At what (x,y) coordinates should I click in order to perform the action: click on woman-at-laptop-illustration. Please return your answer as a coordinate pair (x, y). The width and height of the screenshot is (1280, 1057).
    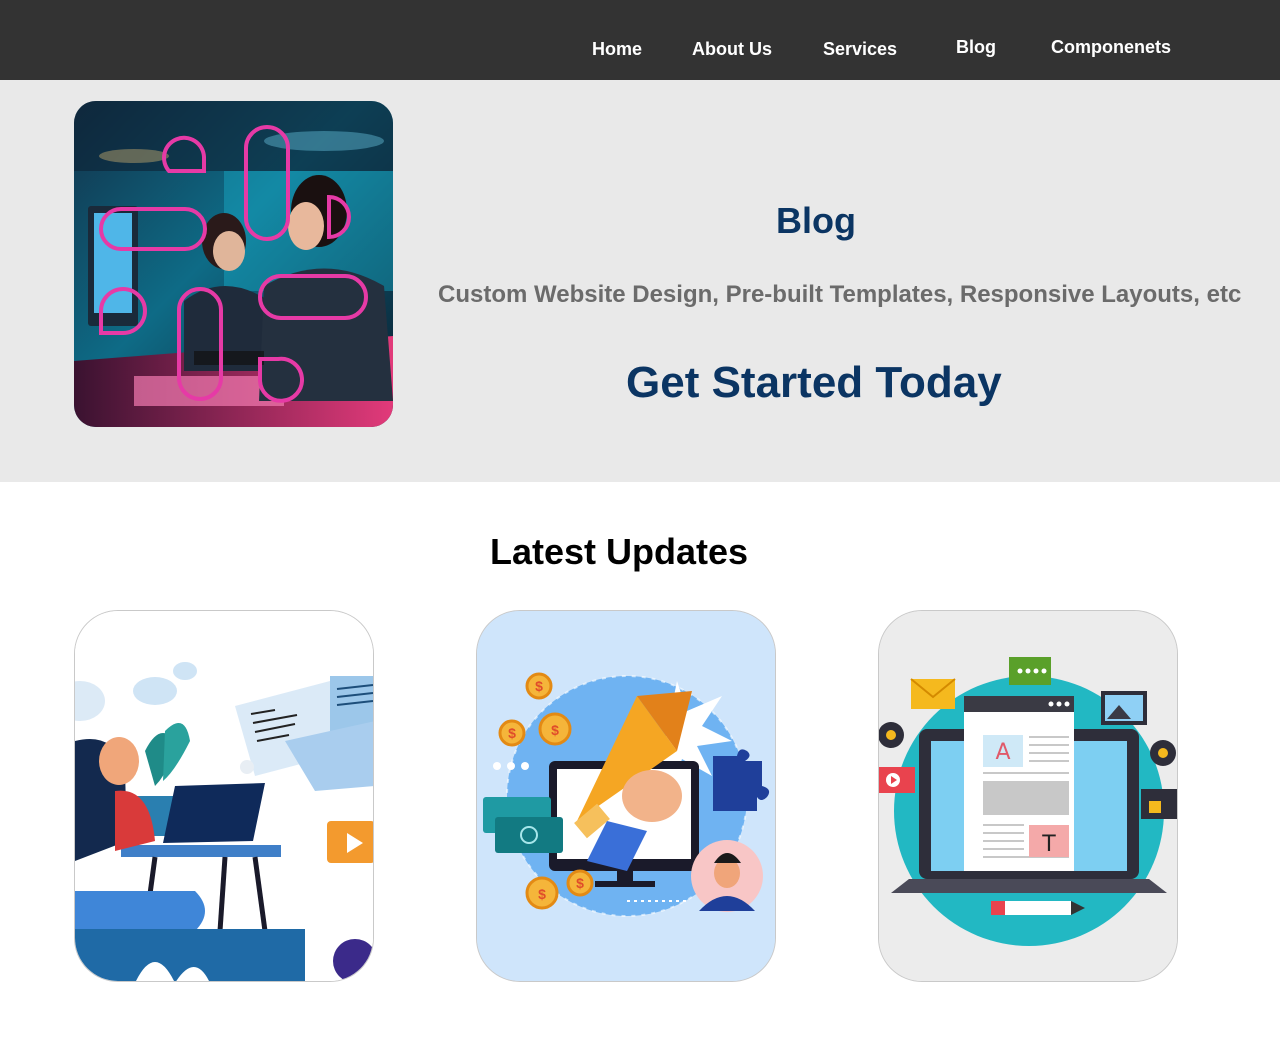
    Looking at the image, I should click on (224, 796).